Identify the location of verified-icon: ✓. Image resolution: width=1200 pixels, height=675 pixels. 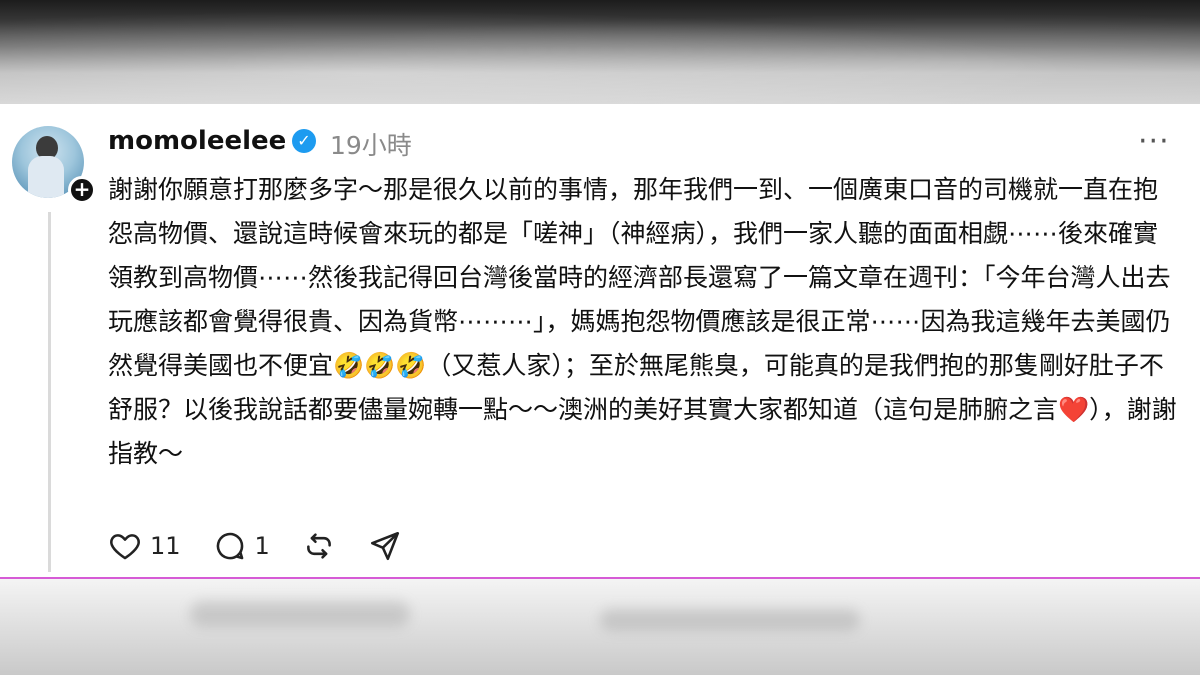
(304, 141).